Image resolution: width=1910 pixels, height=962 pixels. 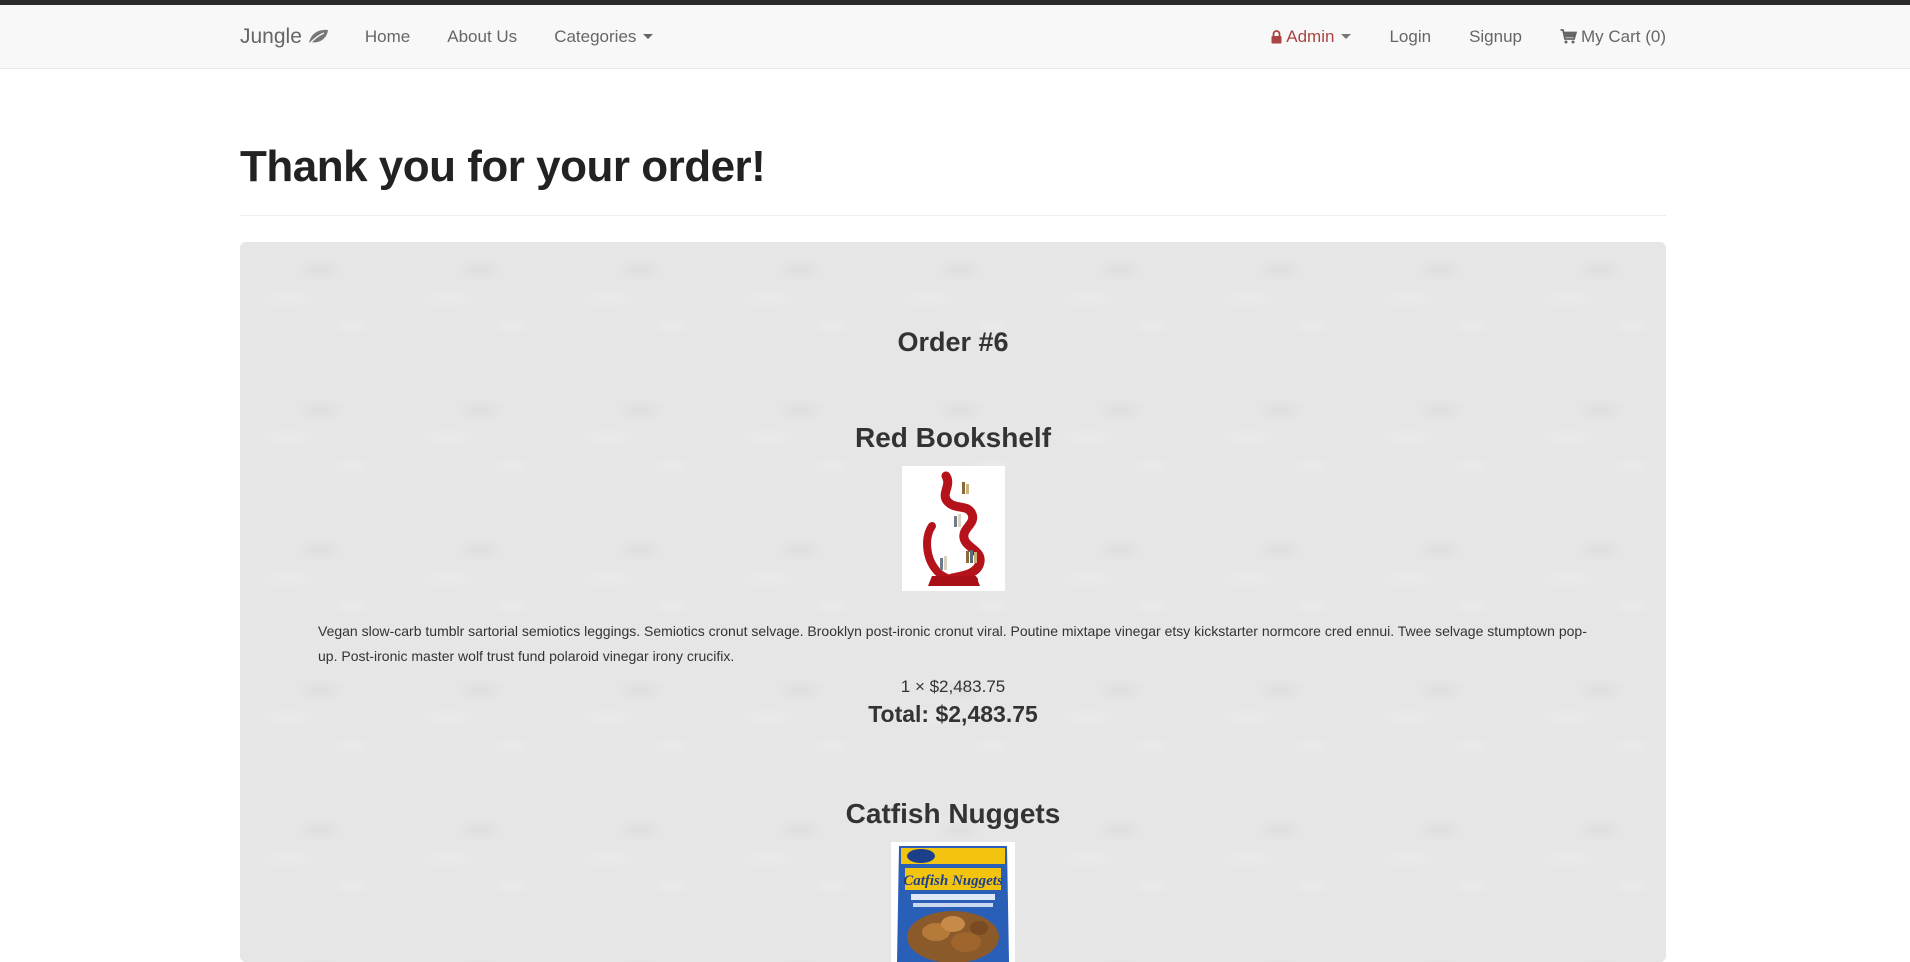 I want to click on nav-categories-dropdown: Categories, so click(x=604, y=36).